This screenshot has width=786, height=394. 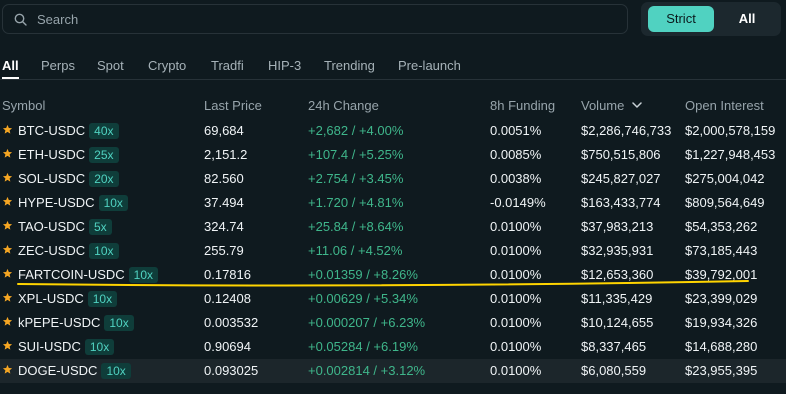 I want to click on funding-cell: -0.0149%, so click(x=518, y=202).